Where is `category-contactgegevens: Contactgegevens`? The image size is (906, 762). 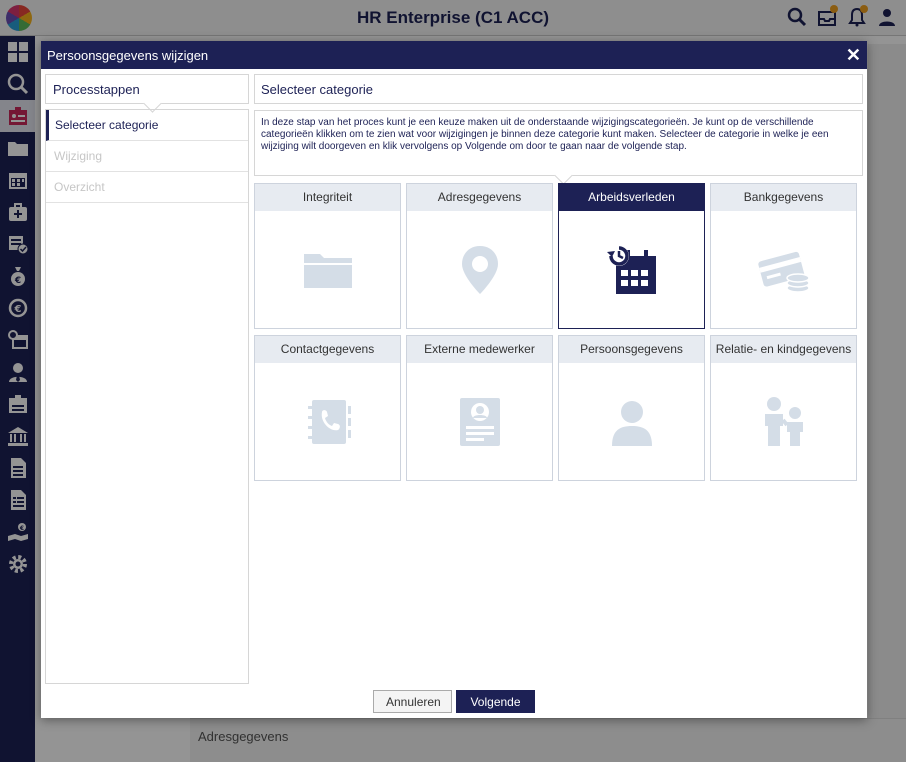
category-contactgegevens: Contactgegevens is located at coordinates (327, 408).